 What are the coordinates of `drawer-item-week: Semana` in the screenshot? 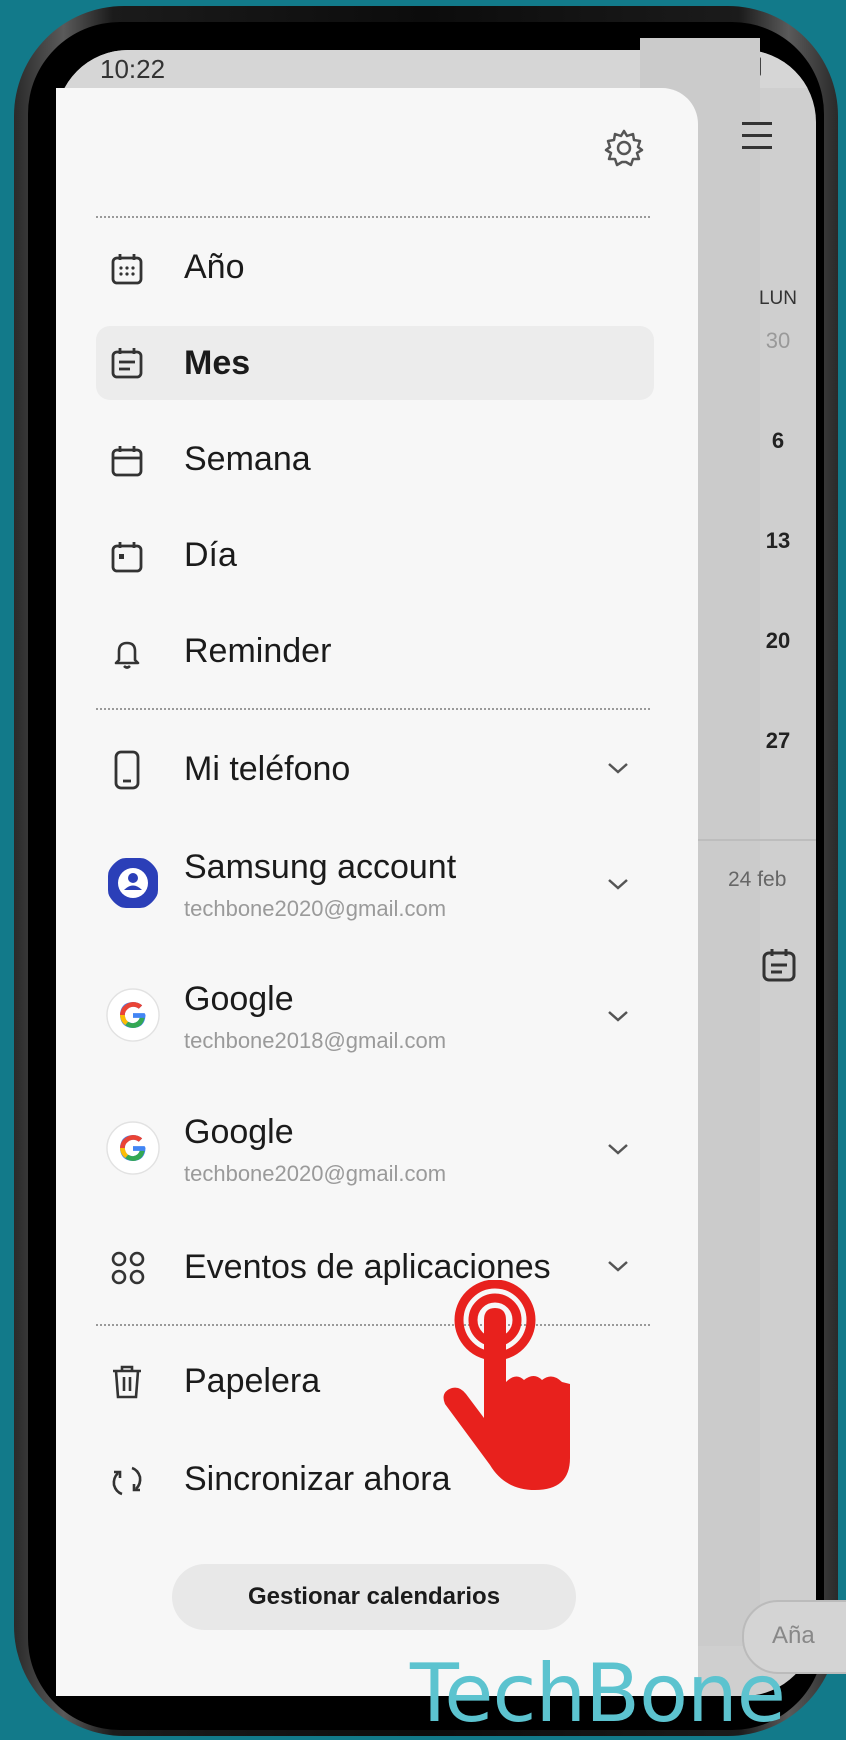 It's located at (375, 460).